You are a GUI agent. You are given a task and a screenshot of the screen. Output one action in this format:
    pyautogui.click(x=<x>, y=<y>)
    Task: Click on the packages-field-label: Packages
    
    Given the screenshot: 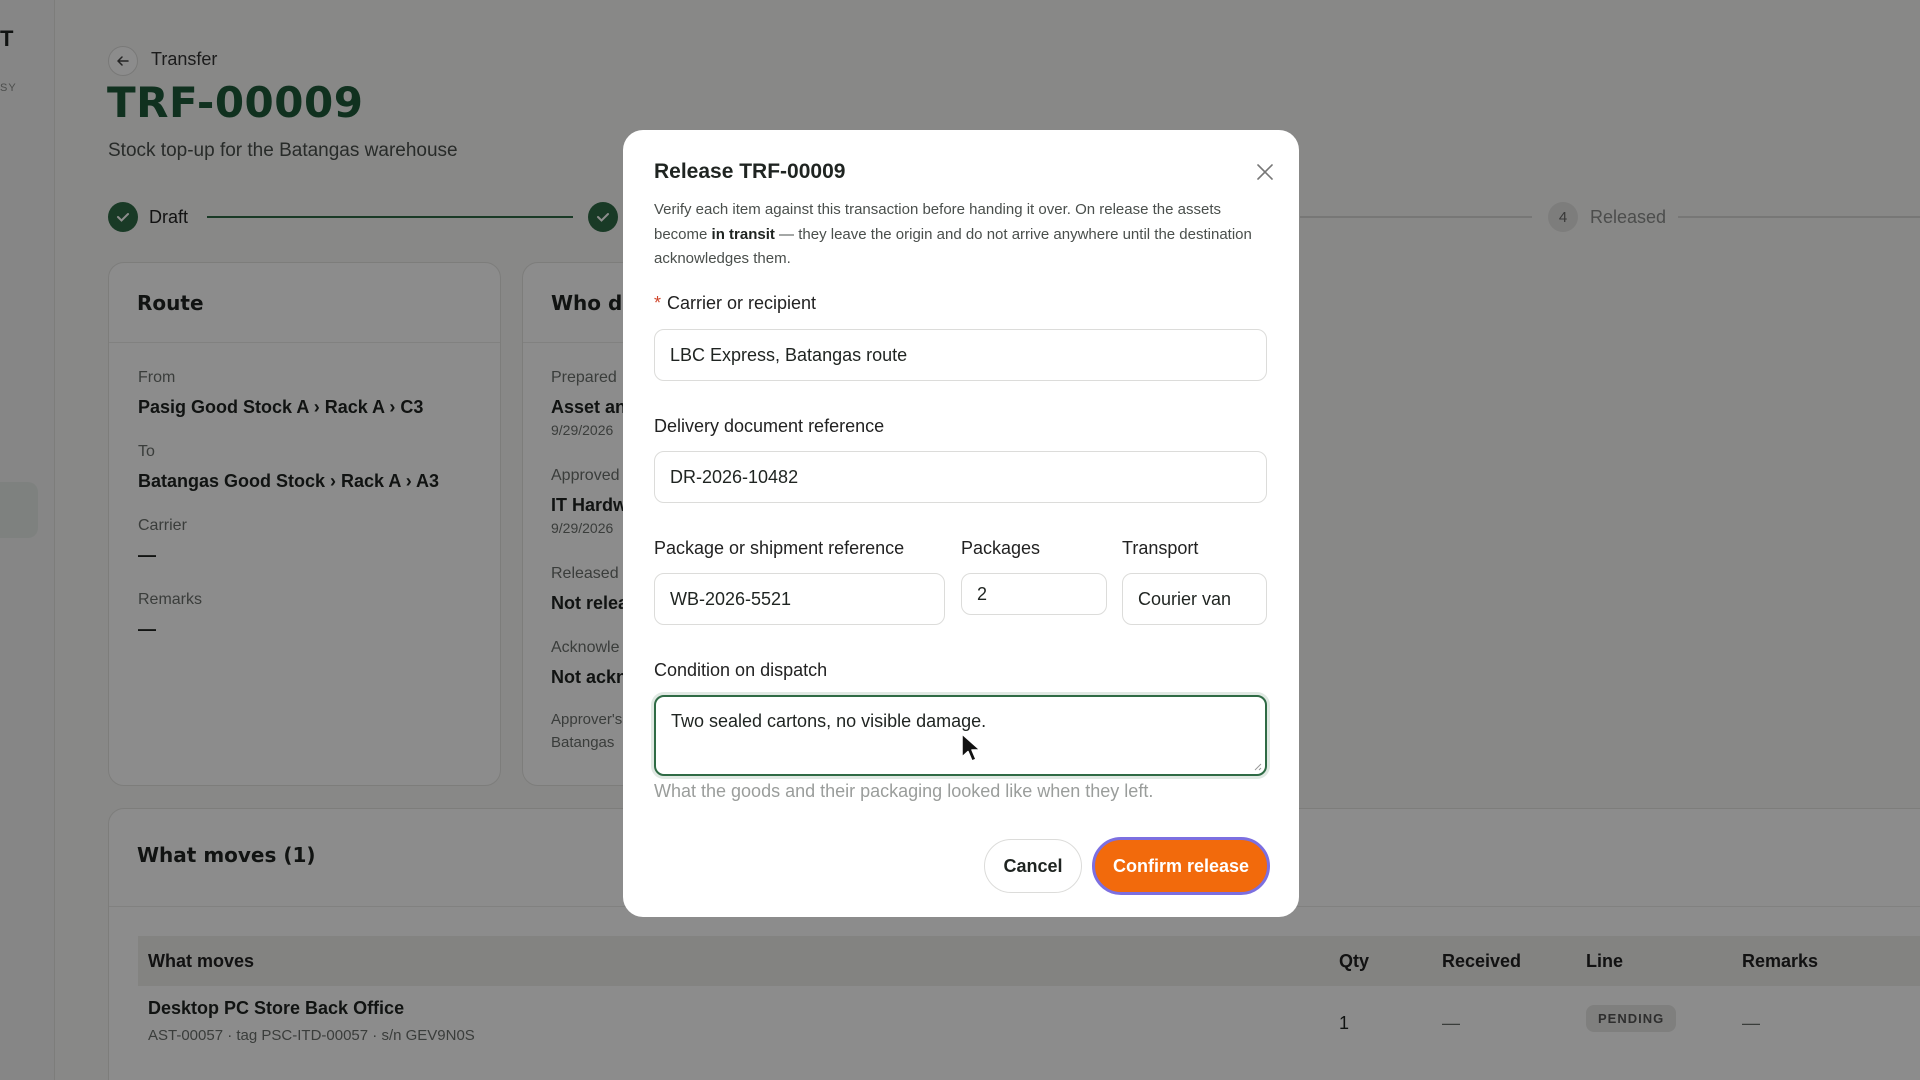 What is the action you would take?
    pyautogui.click(x=1001, y=548)
    